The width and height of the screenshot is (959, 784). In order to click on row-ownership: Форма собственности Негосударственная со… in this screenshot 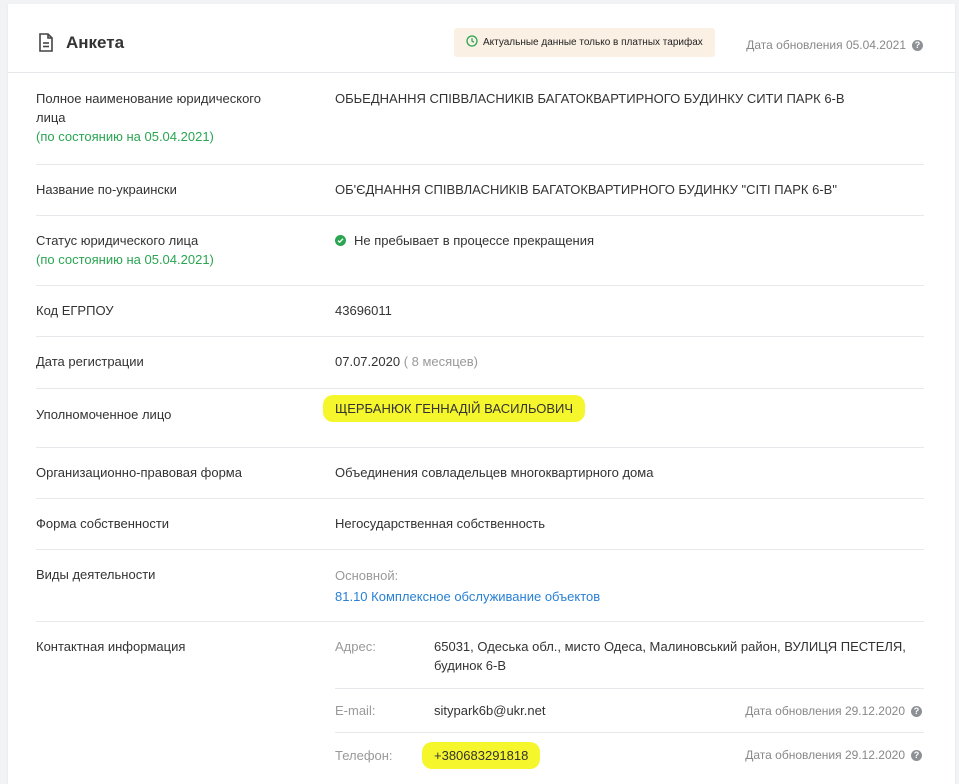, I will do `click(480, 524)`.